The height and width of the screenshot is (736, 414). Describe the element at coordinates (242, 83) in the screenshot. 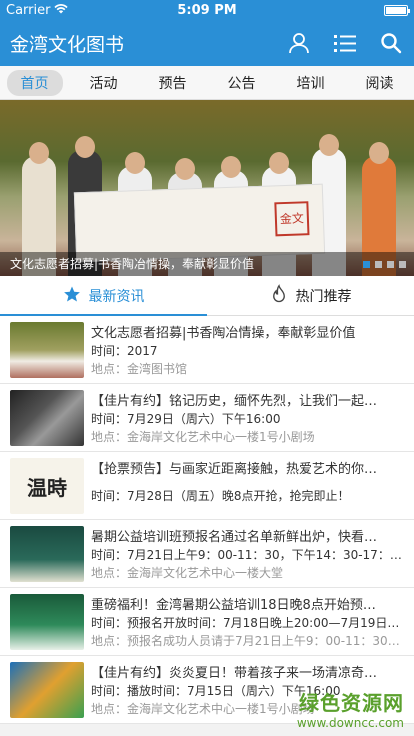

I see `tab-announcements: 公告` at that location.